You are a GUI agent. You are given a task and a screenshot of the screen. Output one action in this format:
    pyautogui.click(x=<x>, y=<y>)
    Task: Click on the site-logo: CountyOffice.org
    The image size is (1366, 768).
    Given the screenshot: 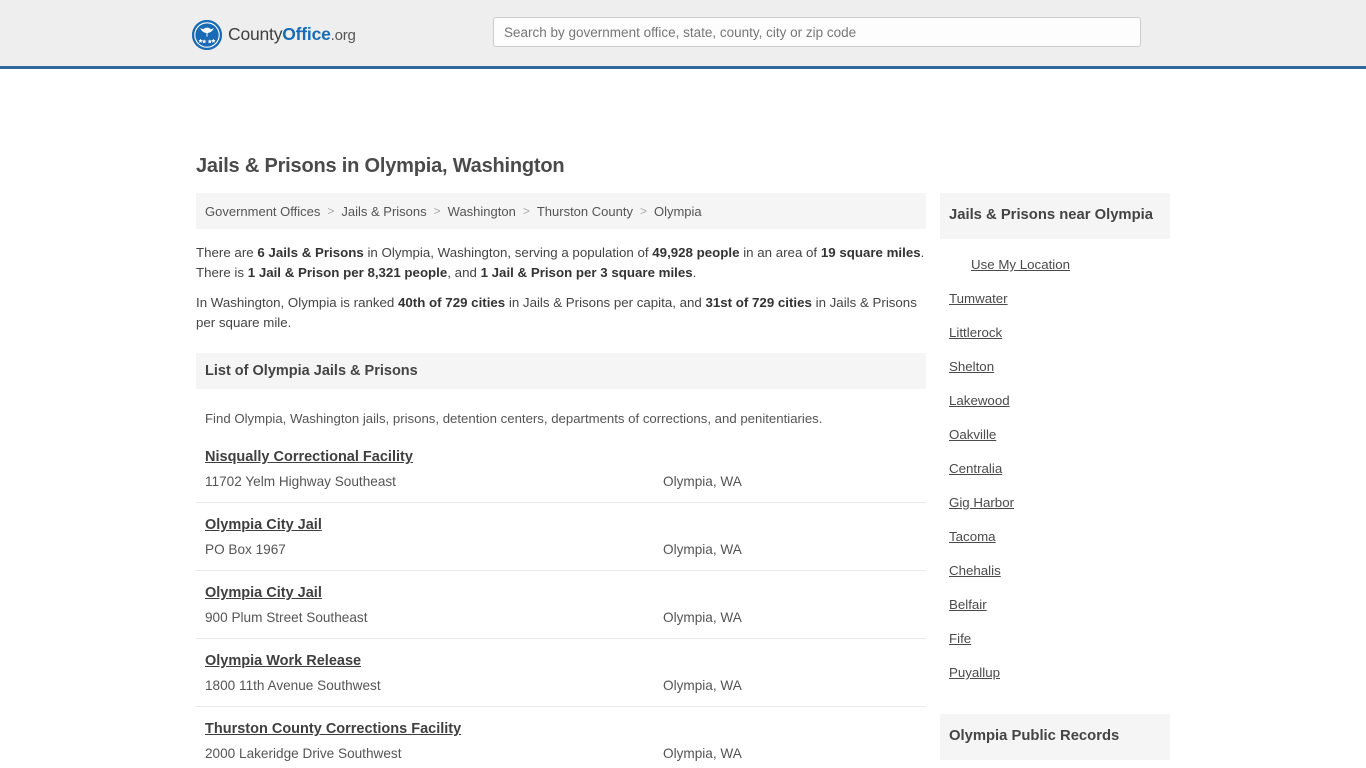 What is the action you would take?
    pyautogui.click(x=274, y=35)
    